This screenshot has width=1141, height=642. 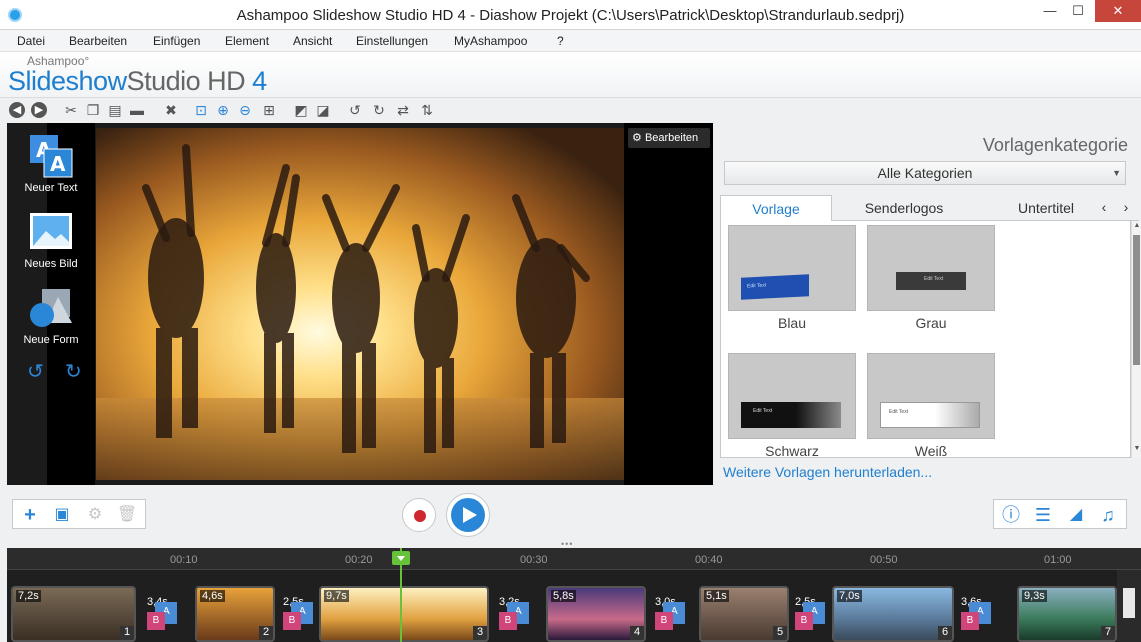 I want to click on brand-name-part1: Slideshow, so click(x=67, y=81).